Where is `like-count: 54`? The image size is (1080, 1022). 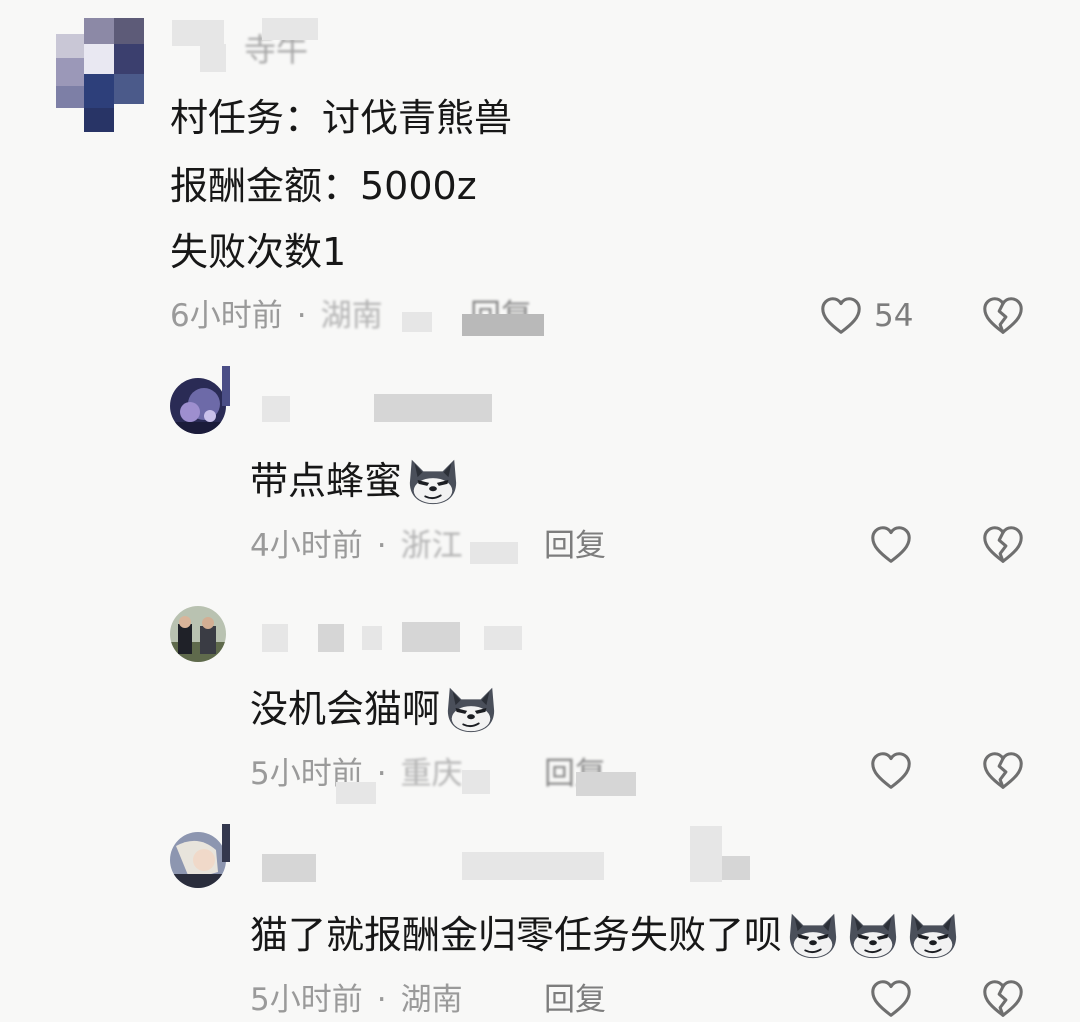 like-count: 54 is located at coordinates (894, 316).